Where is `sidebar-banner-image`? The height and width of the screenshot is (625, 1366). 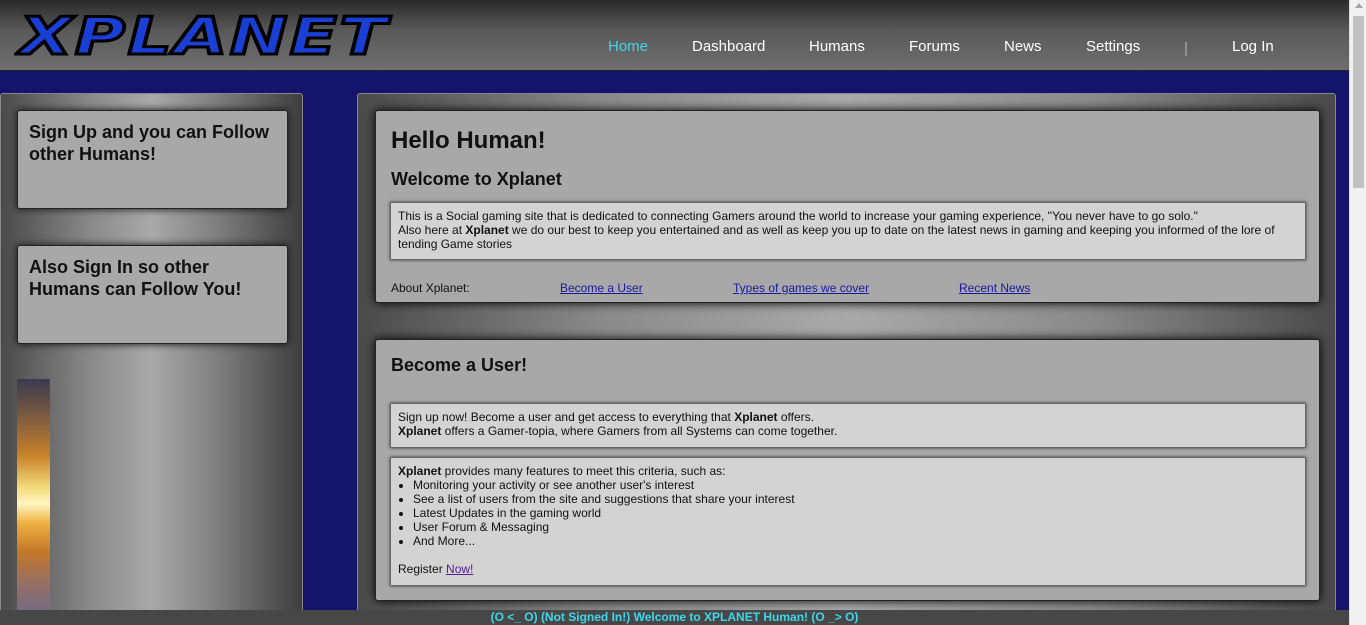
sidebar-banner-image is located at coordinates (33, 499).